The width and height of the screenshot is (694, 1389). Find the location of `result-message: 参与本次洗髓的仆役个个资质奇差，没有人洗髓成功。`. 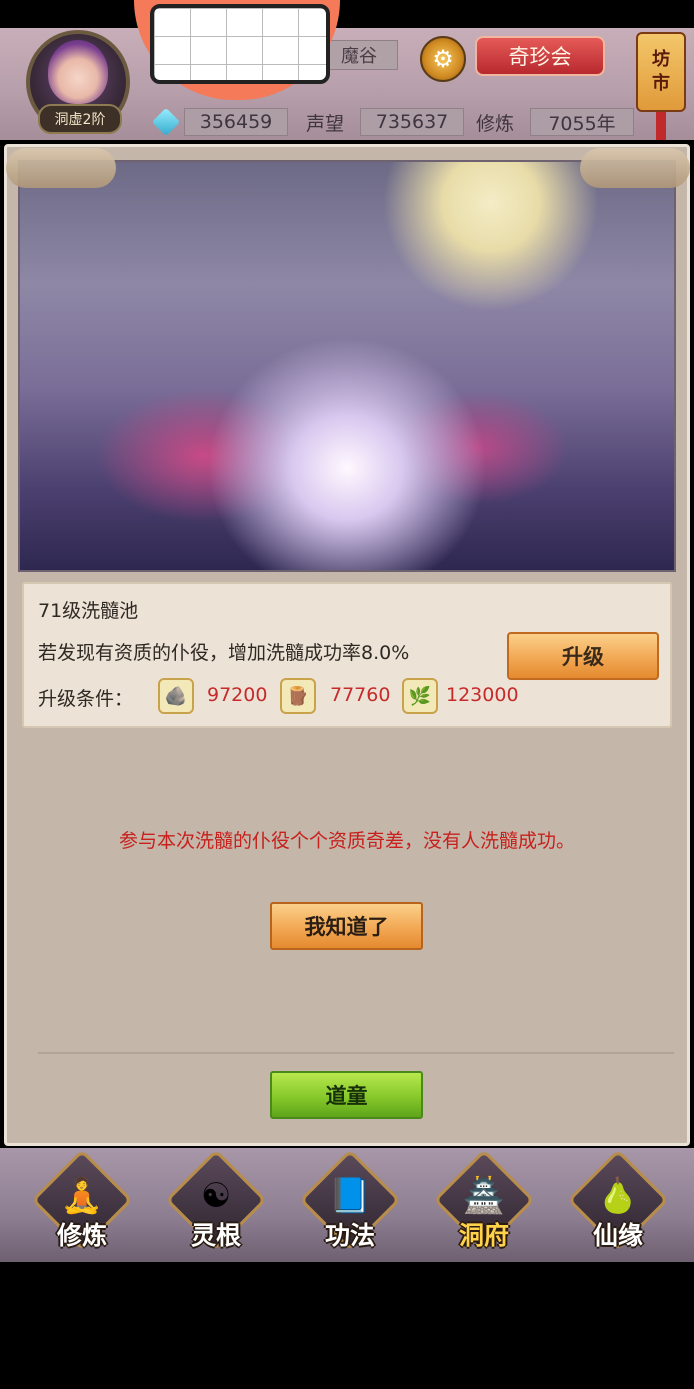

result-message: 参与本次洗髓的仆役个个资质奇差，没有人洗髓成功。 is located at coordinates (346, 841).